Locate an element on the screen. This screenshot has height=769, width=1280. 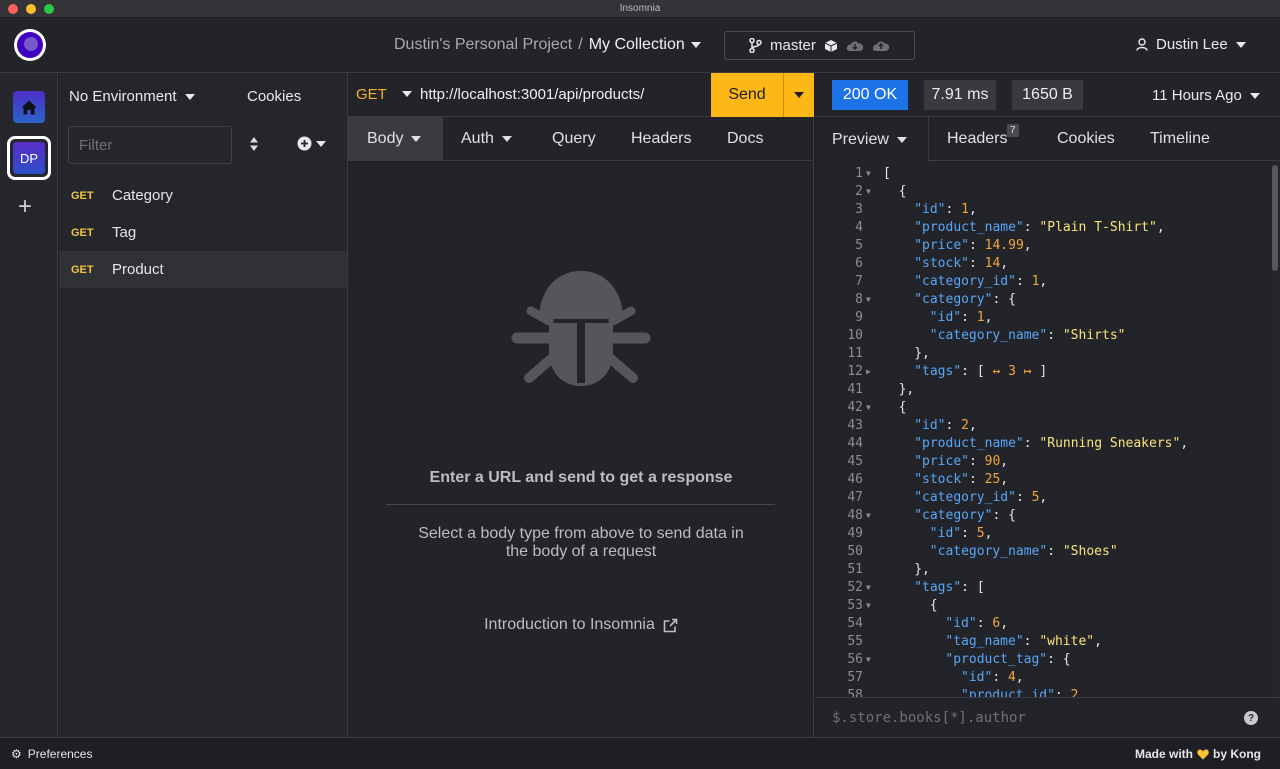
filter-input is located at coordinates (150, 145).